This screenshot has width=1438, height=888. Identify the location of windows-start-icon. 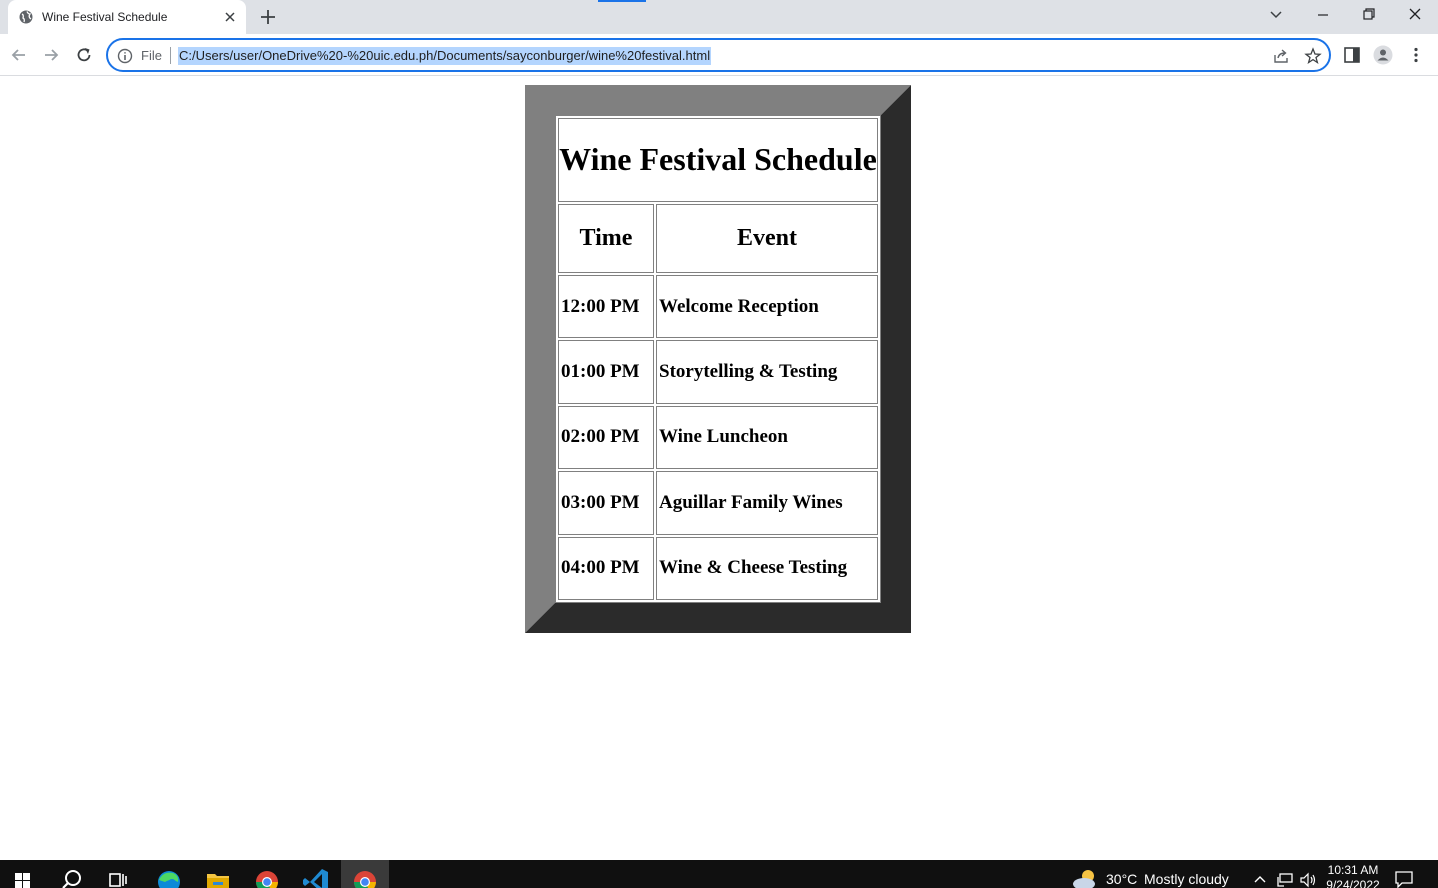
(24, 874).